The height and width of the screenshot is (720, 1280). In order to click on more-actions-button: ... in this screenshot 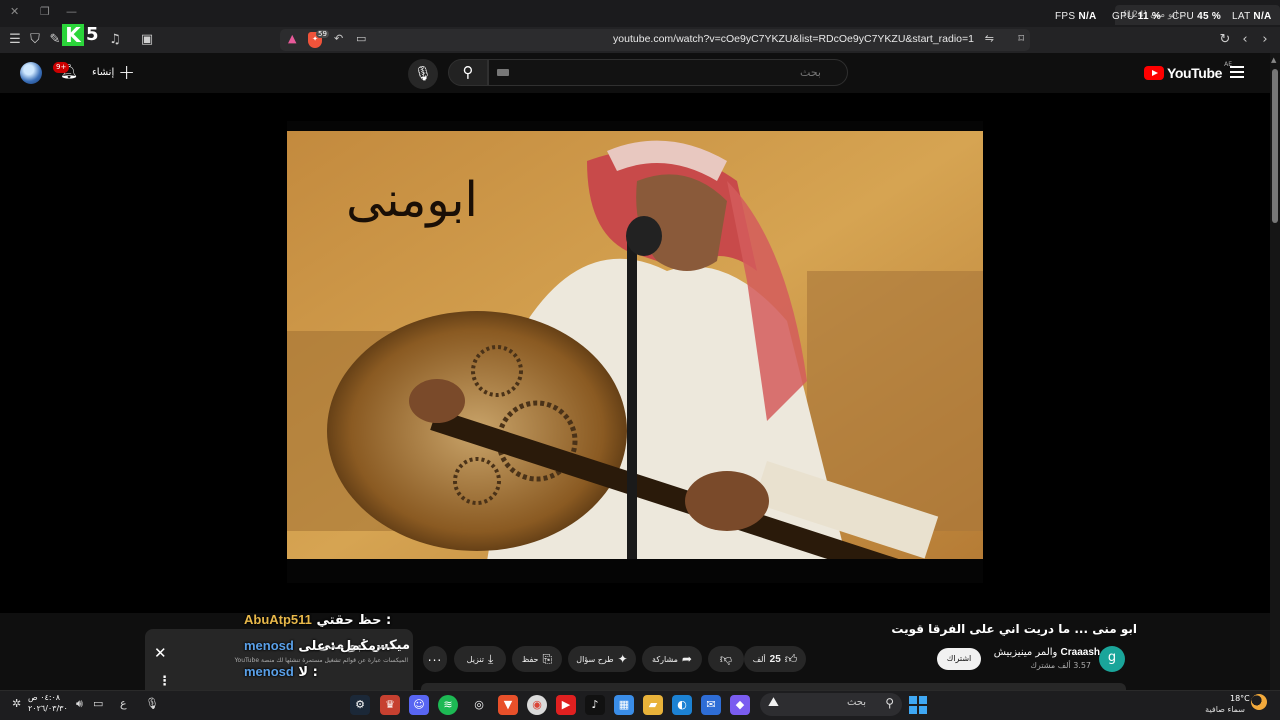, I will do `click(435, 659)`.